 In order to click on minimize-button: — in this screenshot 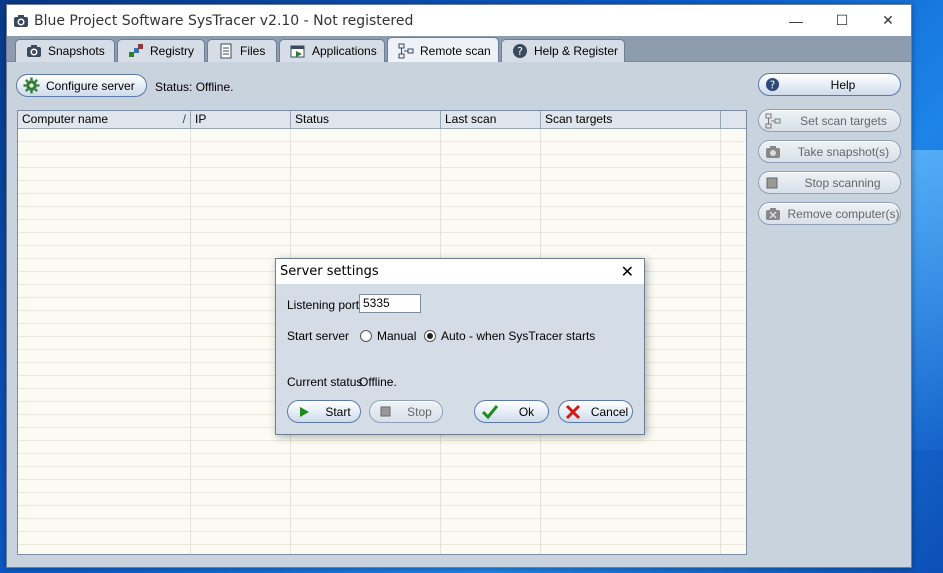, I will do `click(796, 20)`.